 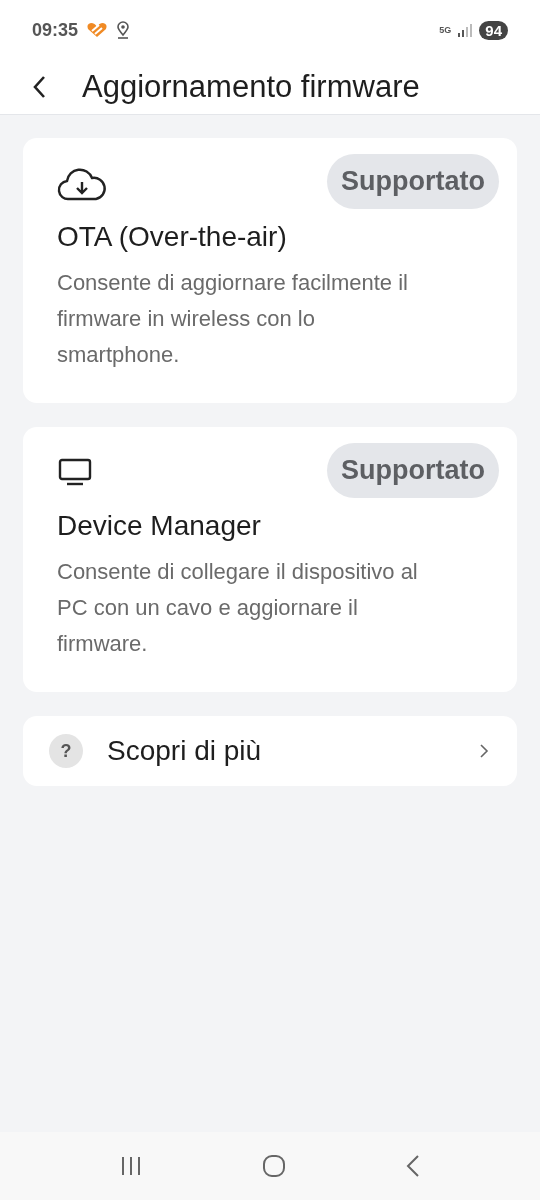 I want to click on heart-icon, so click(x=97, y=30).